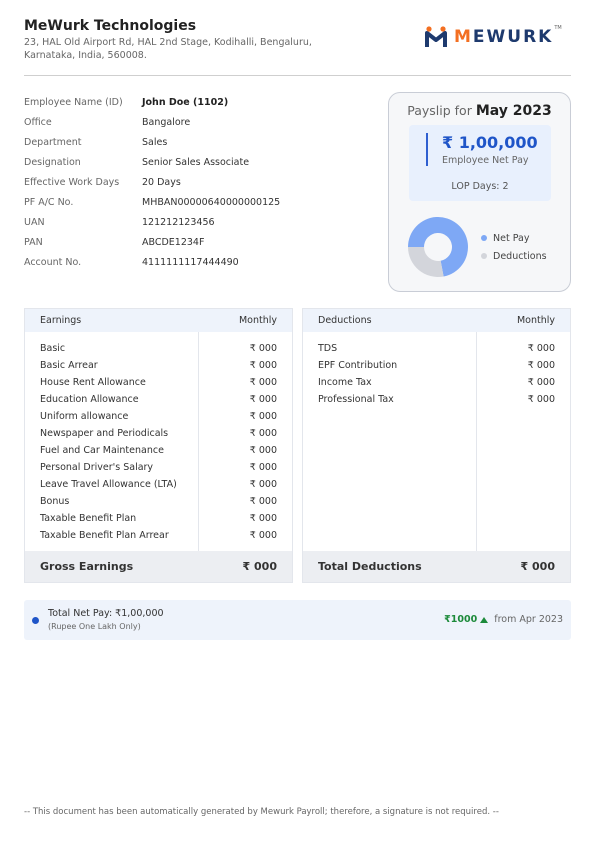 The image size is (595, 842). I want to click on header-divider, so click(297, 75).